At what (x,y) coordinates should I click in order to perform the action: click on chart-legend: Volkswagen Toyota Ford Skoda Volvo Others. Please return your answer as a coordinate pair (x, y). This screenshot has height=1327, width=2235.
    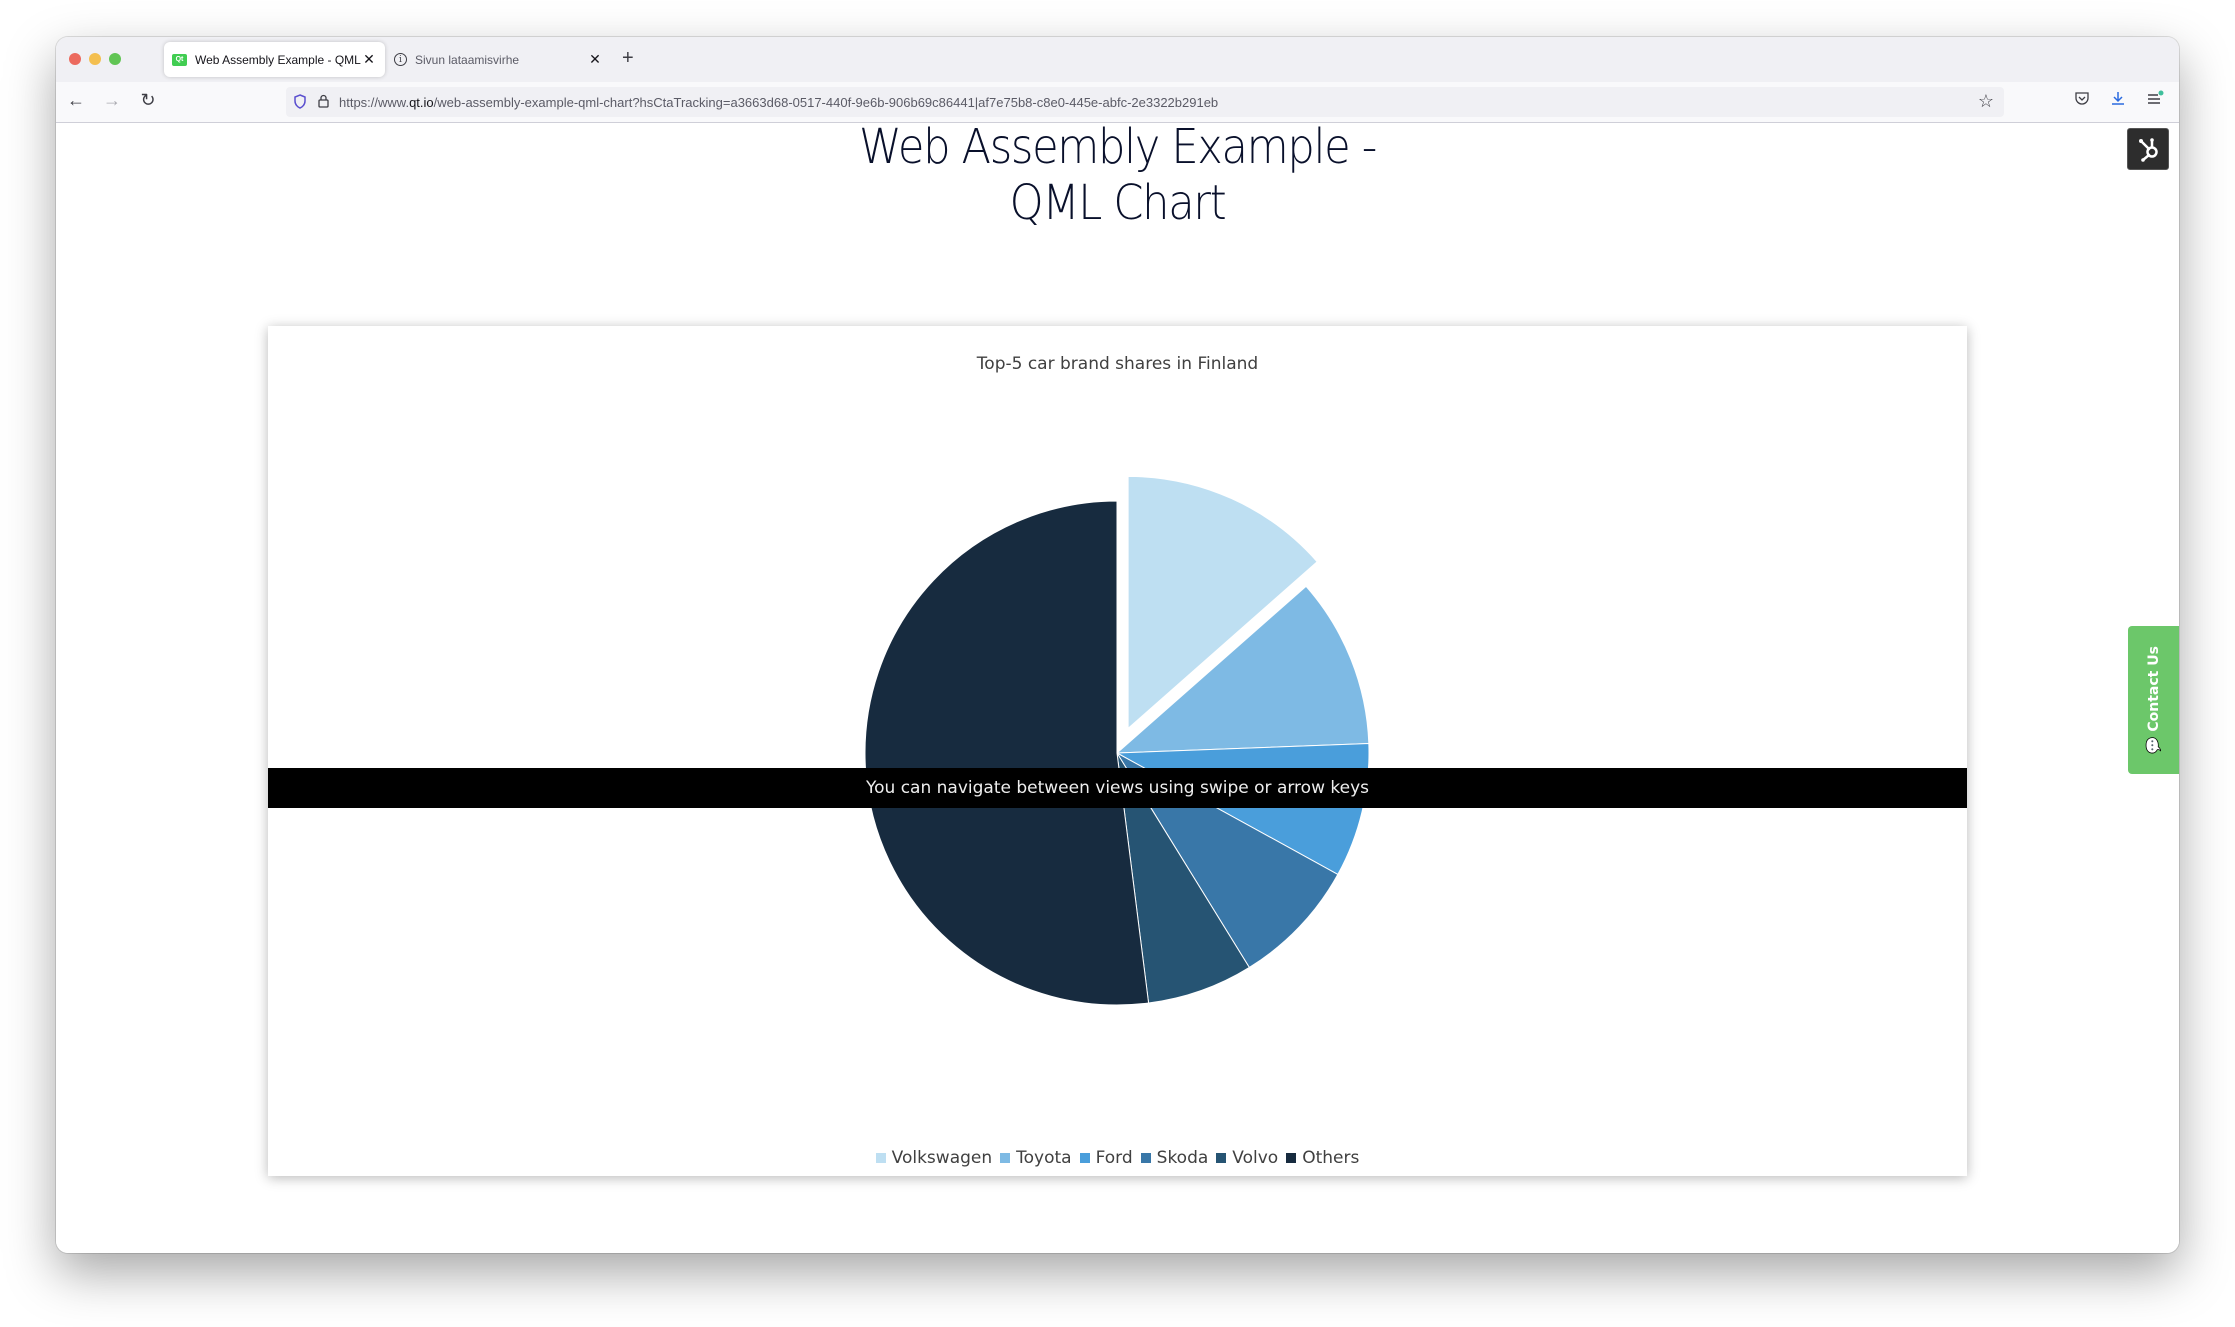
    Looking at the image, I should click on (1117, 1158).